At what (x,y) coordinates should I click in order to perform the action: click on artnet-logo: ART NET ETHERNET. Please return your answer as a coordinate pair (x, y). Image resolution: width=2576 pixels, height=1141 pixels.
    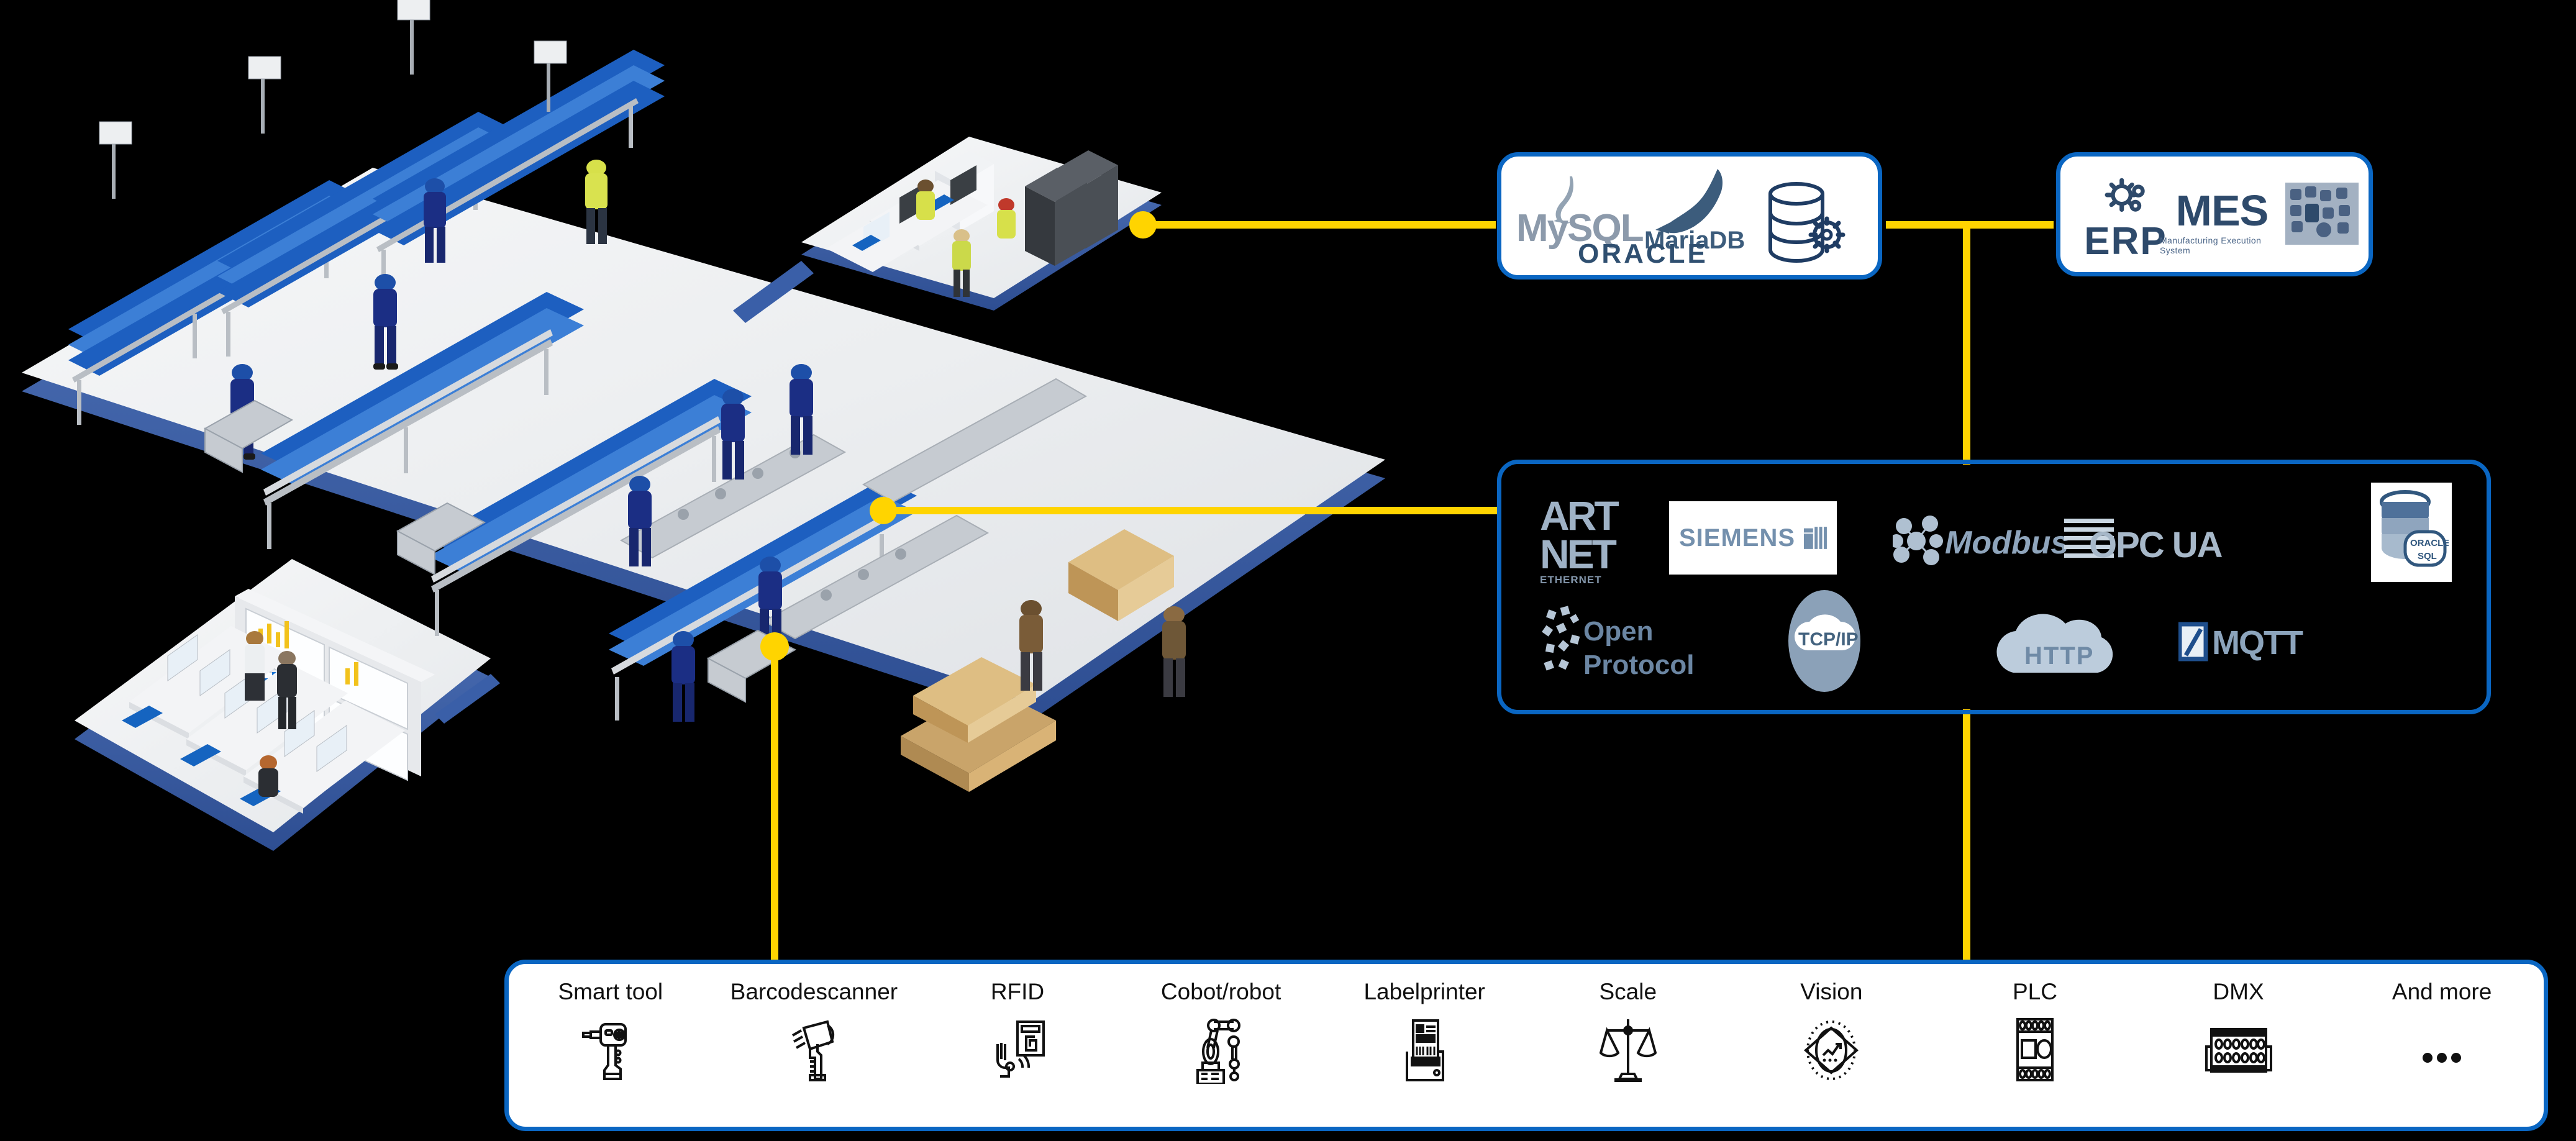
    Looking at the image, I should click on (1601, 543).